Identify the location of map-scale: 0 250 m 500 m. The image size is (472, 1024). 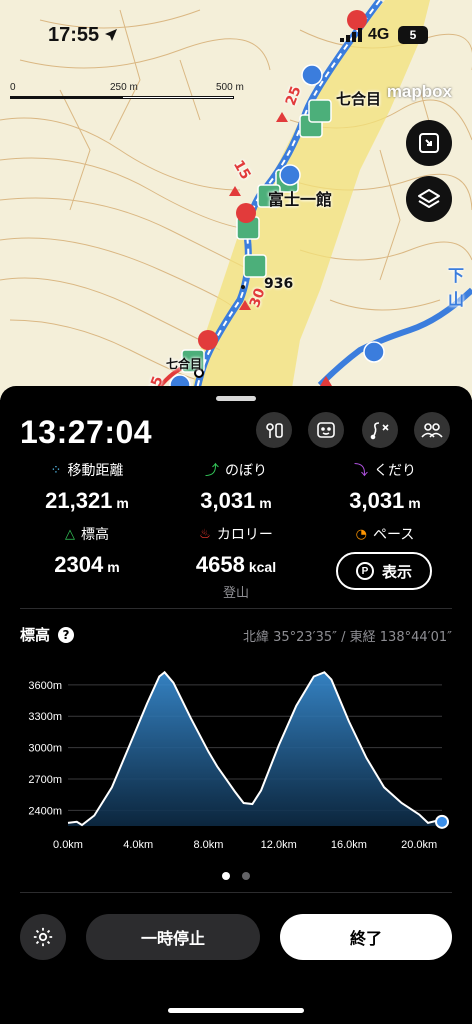
(130, 92).